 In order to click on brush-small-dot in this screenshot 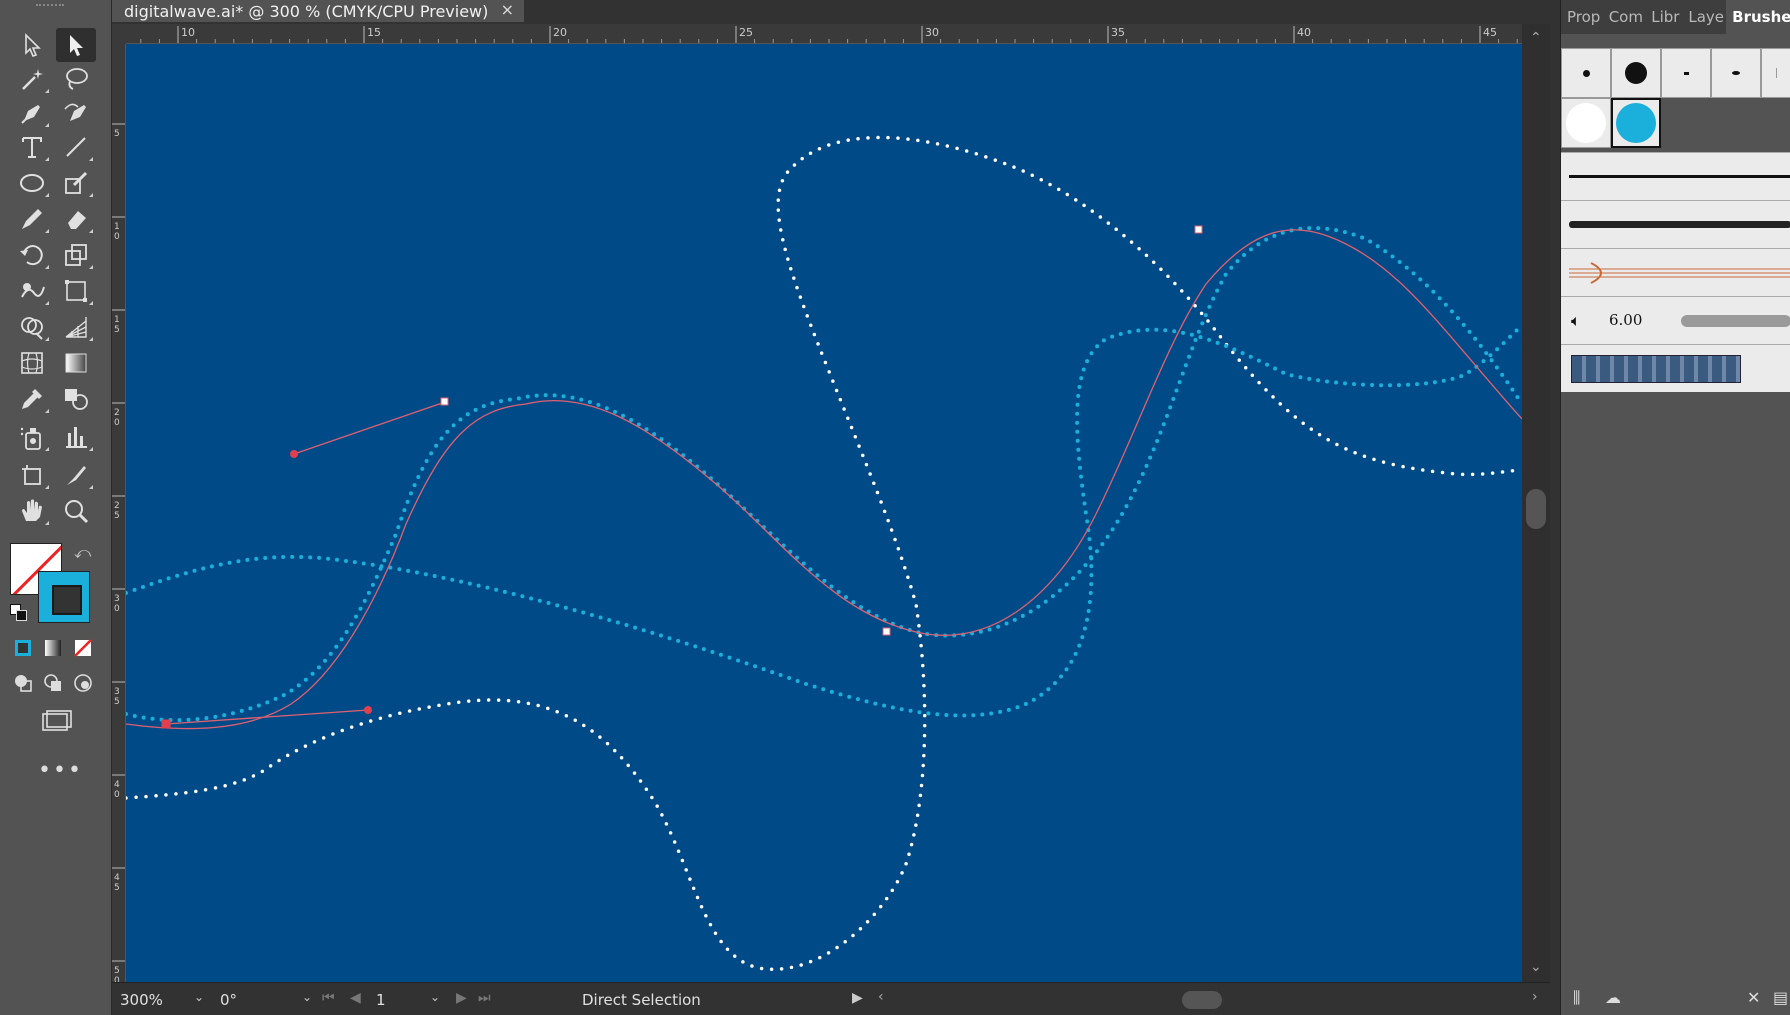, I will do `click(1586, 73)`.